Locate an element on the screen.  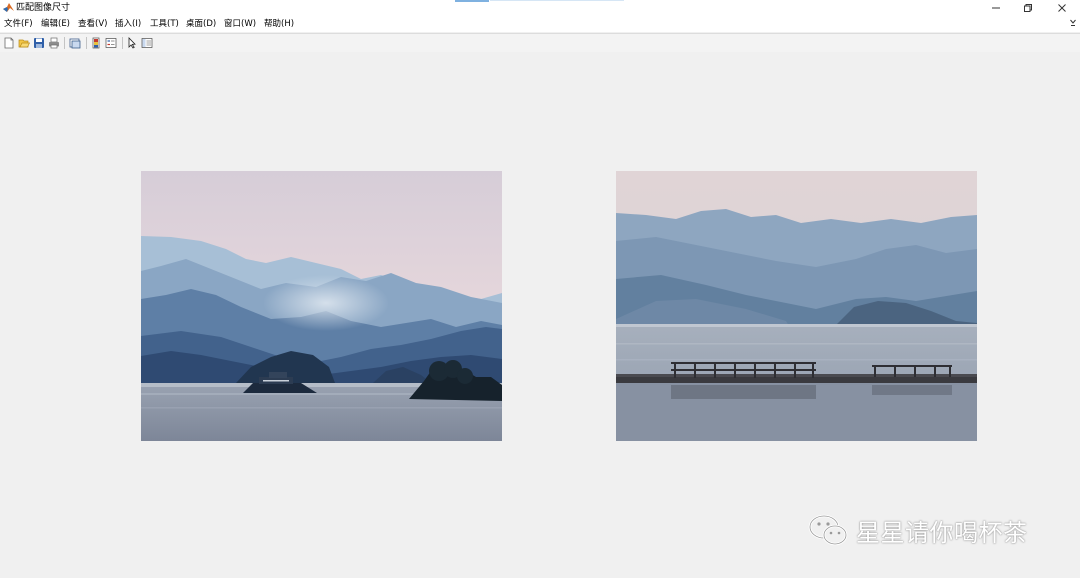
minimize-button is located at coordinates (996, 8).